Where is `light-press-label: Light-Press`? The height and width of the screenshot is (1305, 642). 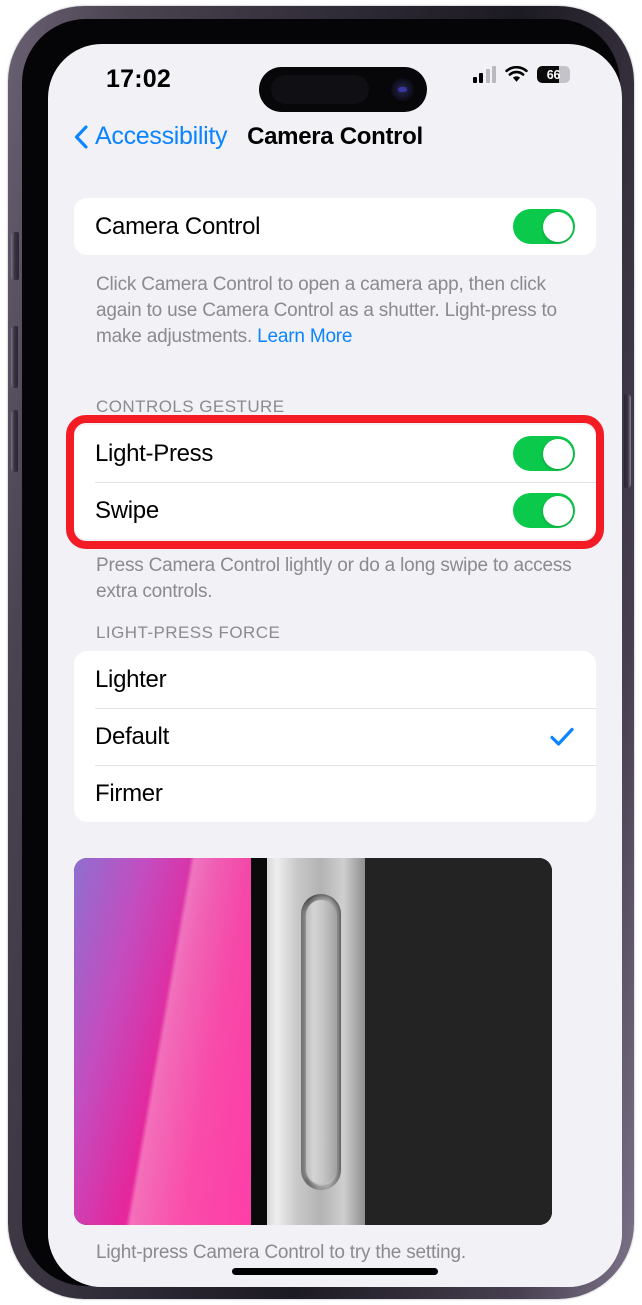 light-press-label: Light-Press is located at coordinates (154, 453).